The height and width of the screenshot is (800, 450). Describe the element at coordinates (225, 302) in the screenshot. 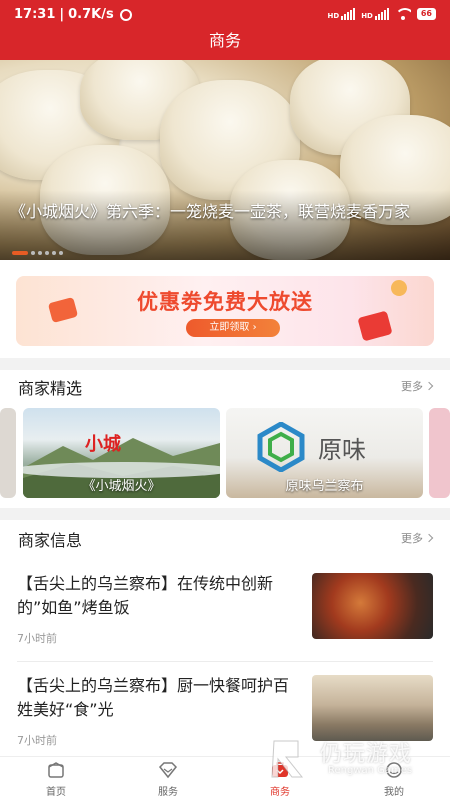

I see `coupon-headline: 优惠劵免费大放送` at that location.